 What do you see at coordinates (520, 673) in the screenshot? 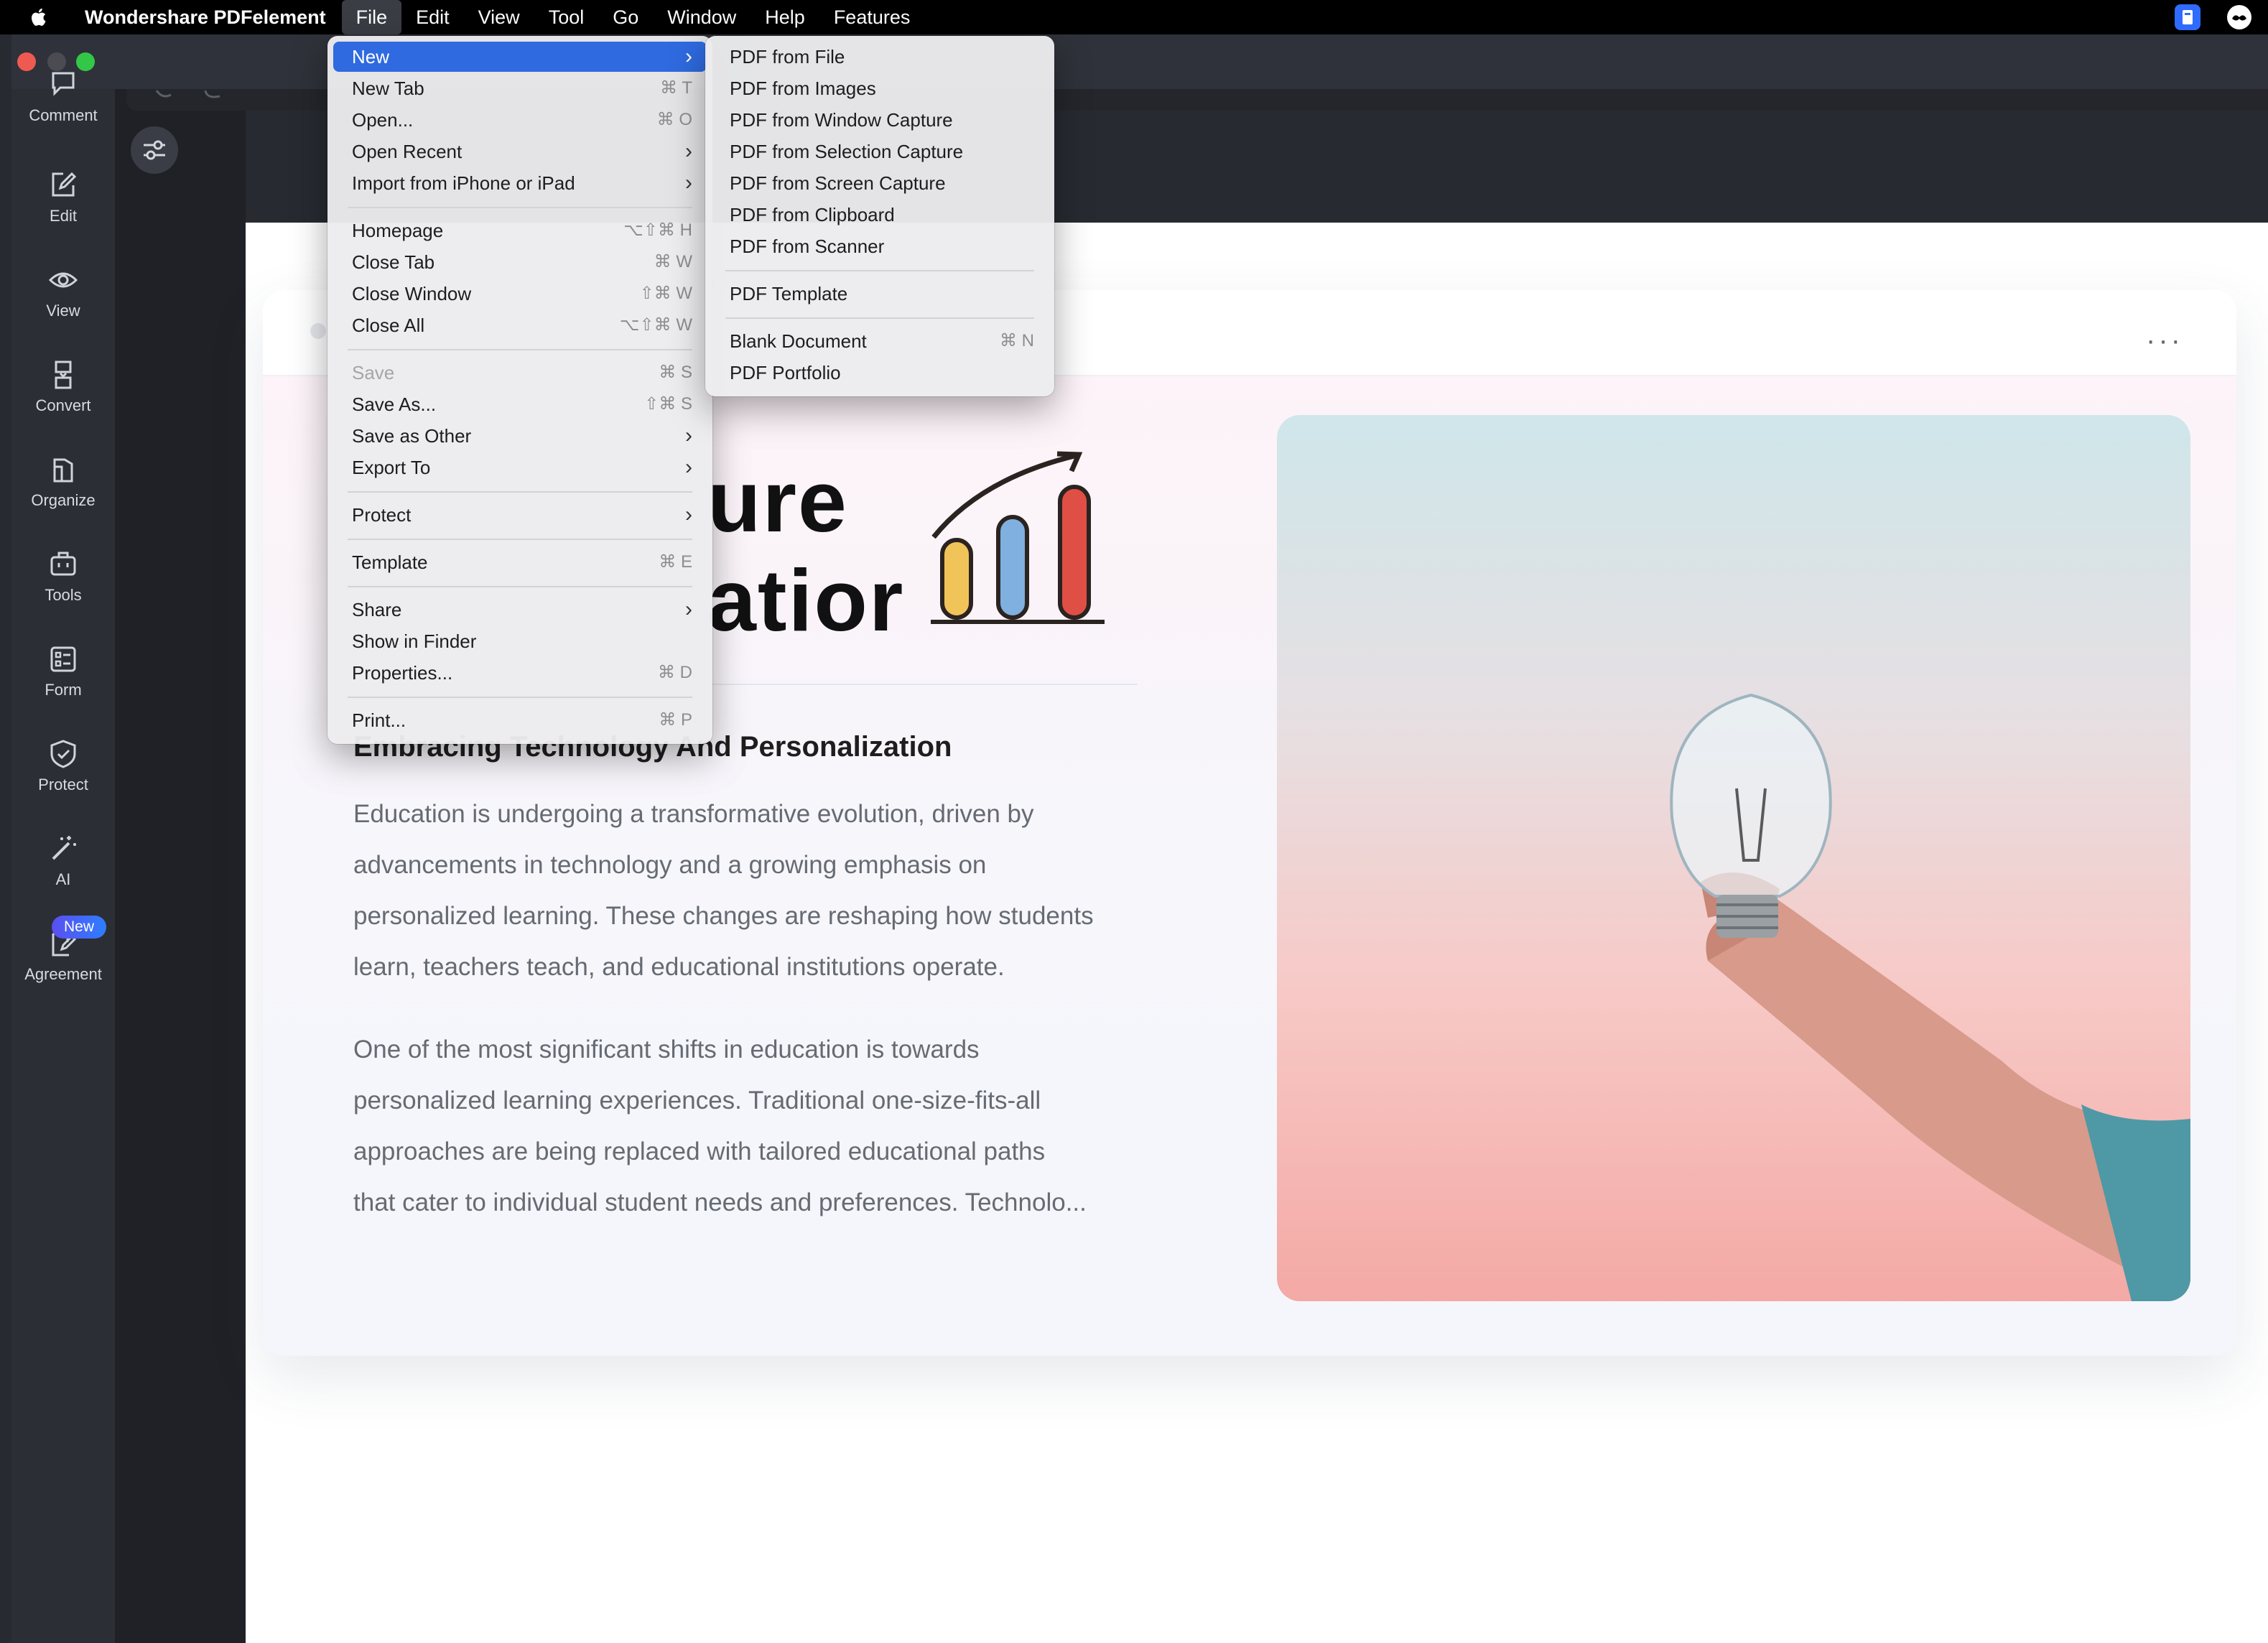
I see `menu-item-properties: Properties... ⌘ D` at bounding box center [520, 673].